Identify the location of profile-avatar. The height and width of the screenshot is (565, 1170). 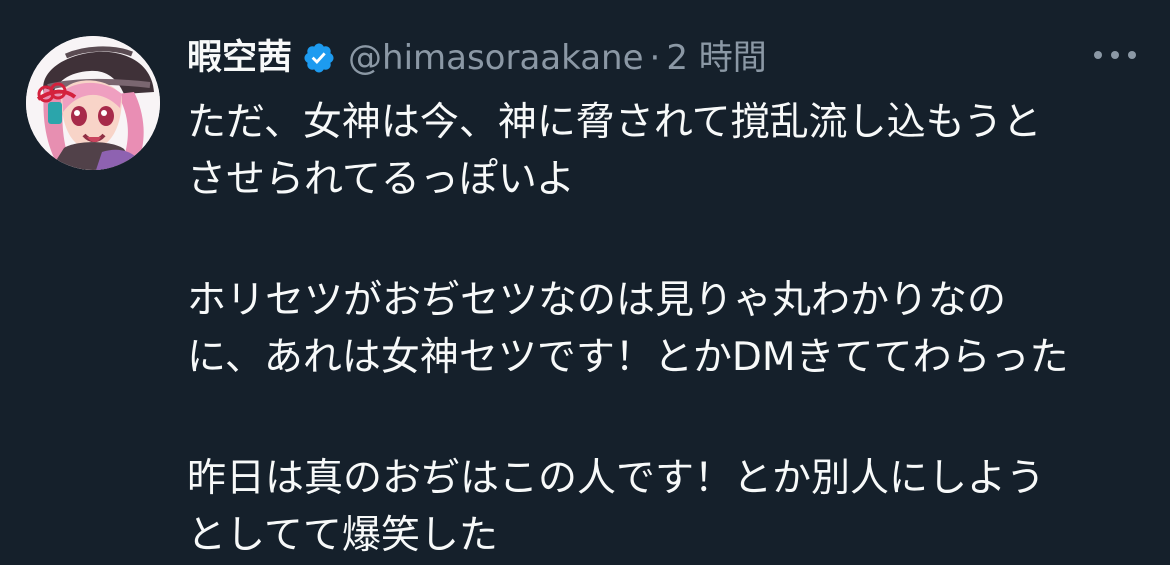
(93, 103).